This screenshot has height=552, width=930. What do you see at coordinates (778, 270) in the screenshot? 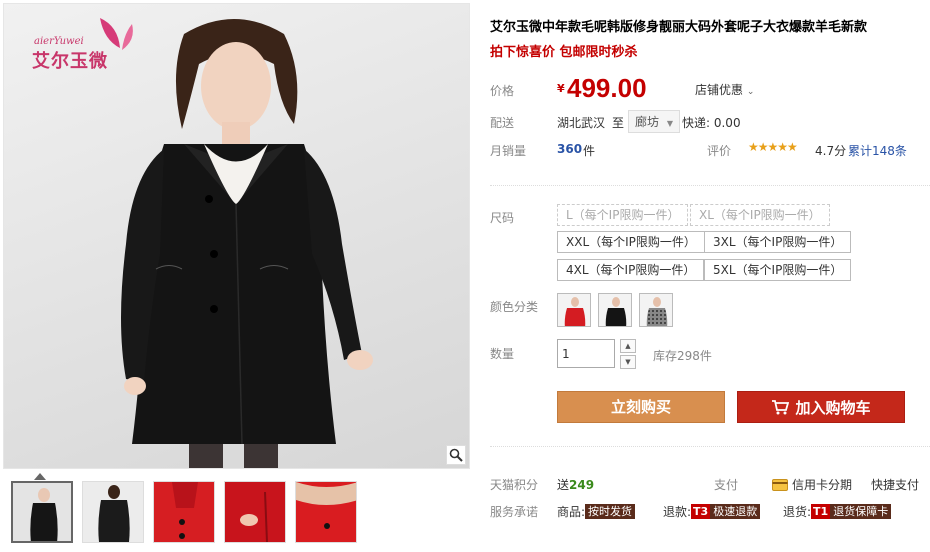
I see `size-option-5xl: 5XL（每个IP限购一件）` at bounding box center [778, 270].